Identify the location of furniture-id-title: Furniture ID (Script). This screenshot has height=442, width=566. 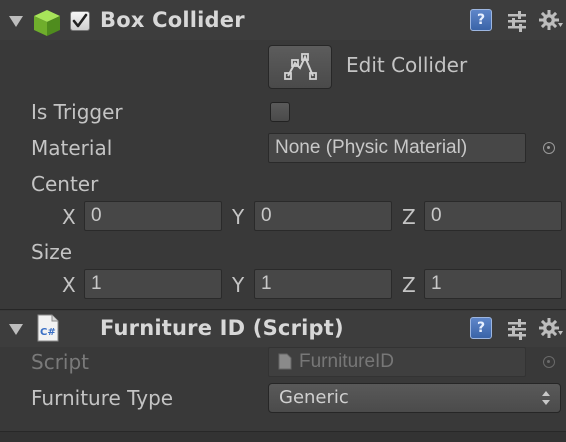
(222, 328).